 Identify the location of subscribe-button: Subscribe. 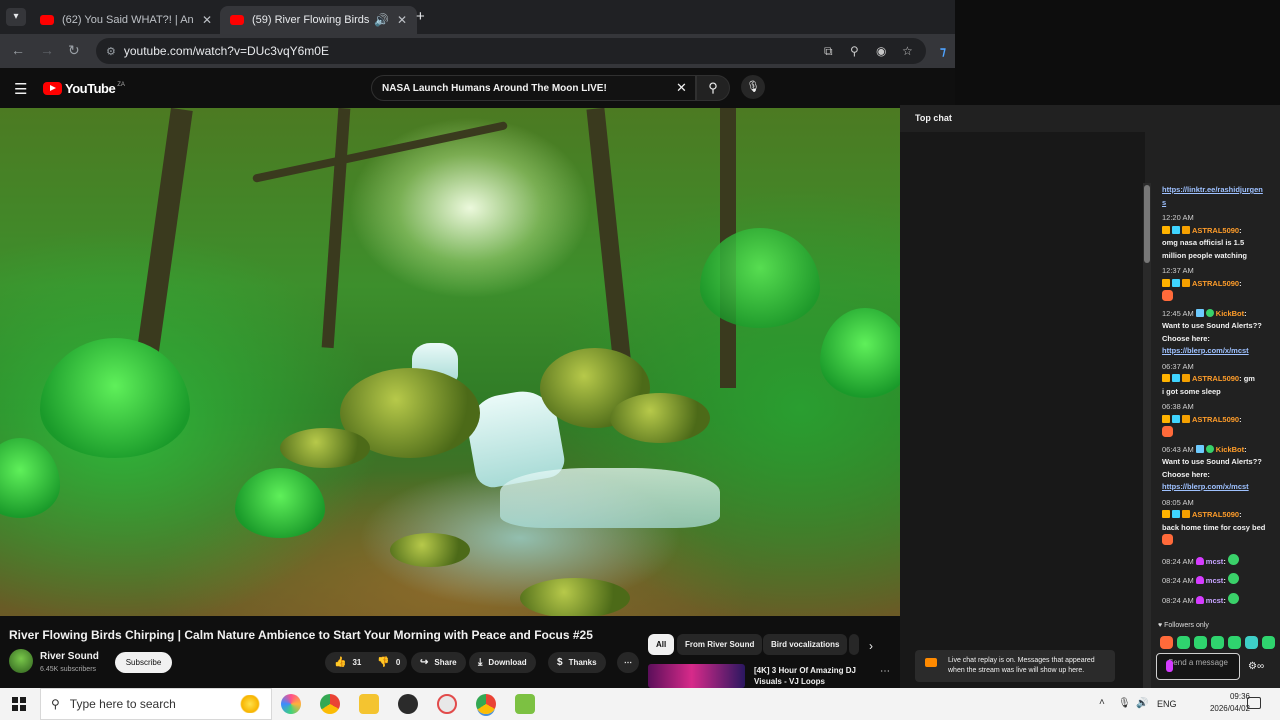
(143, 662).